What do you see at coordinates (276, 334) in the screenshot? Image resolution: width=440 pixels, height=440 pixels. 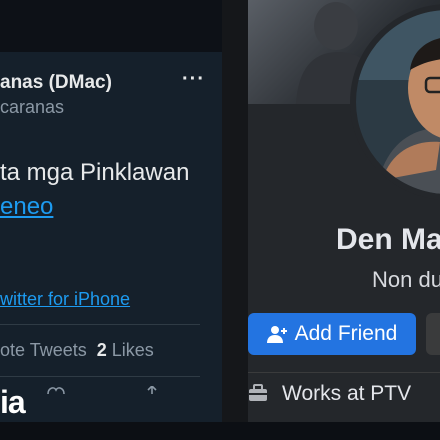 I see `add-person-icon` at bounding box center [276, 334].